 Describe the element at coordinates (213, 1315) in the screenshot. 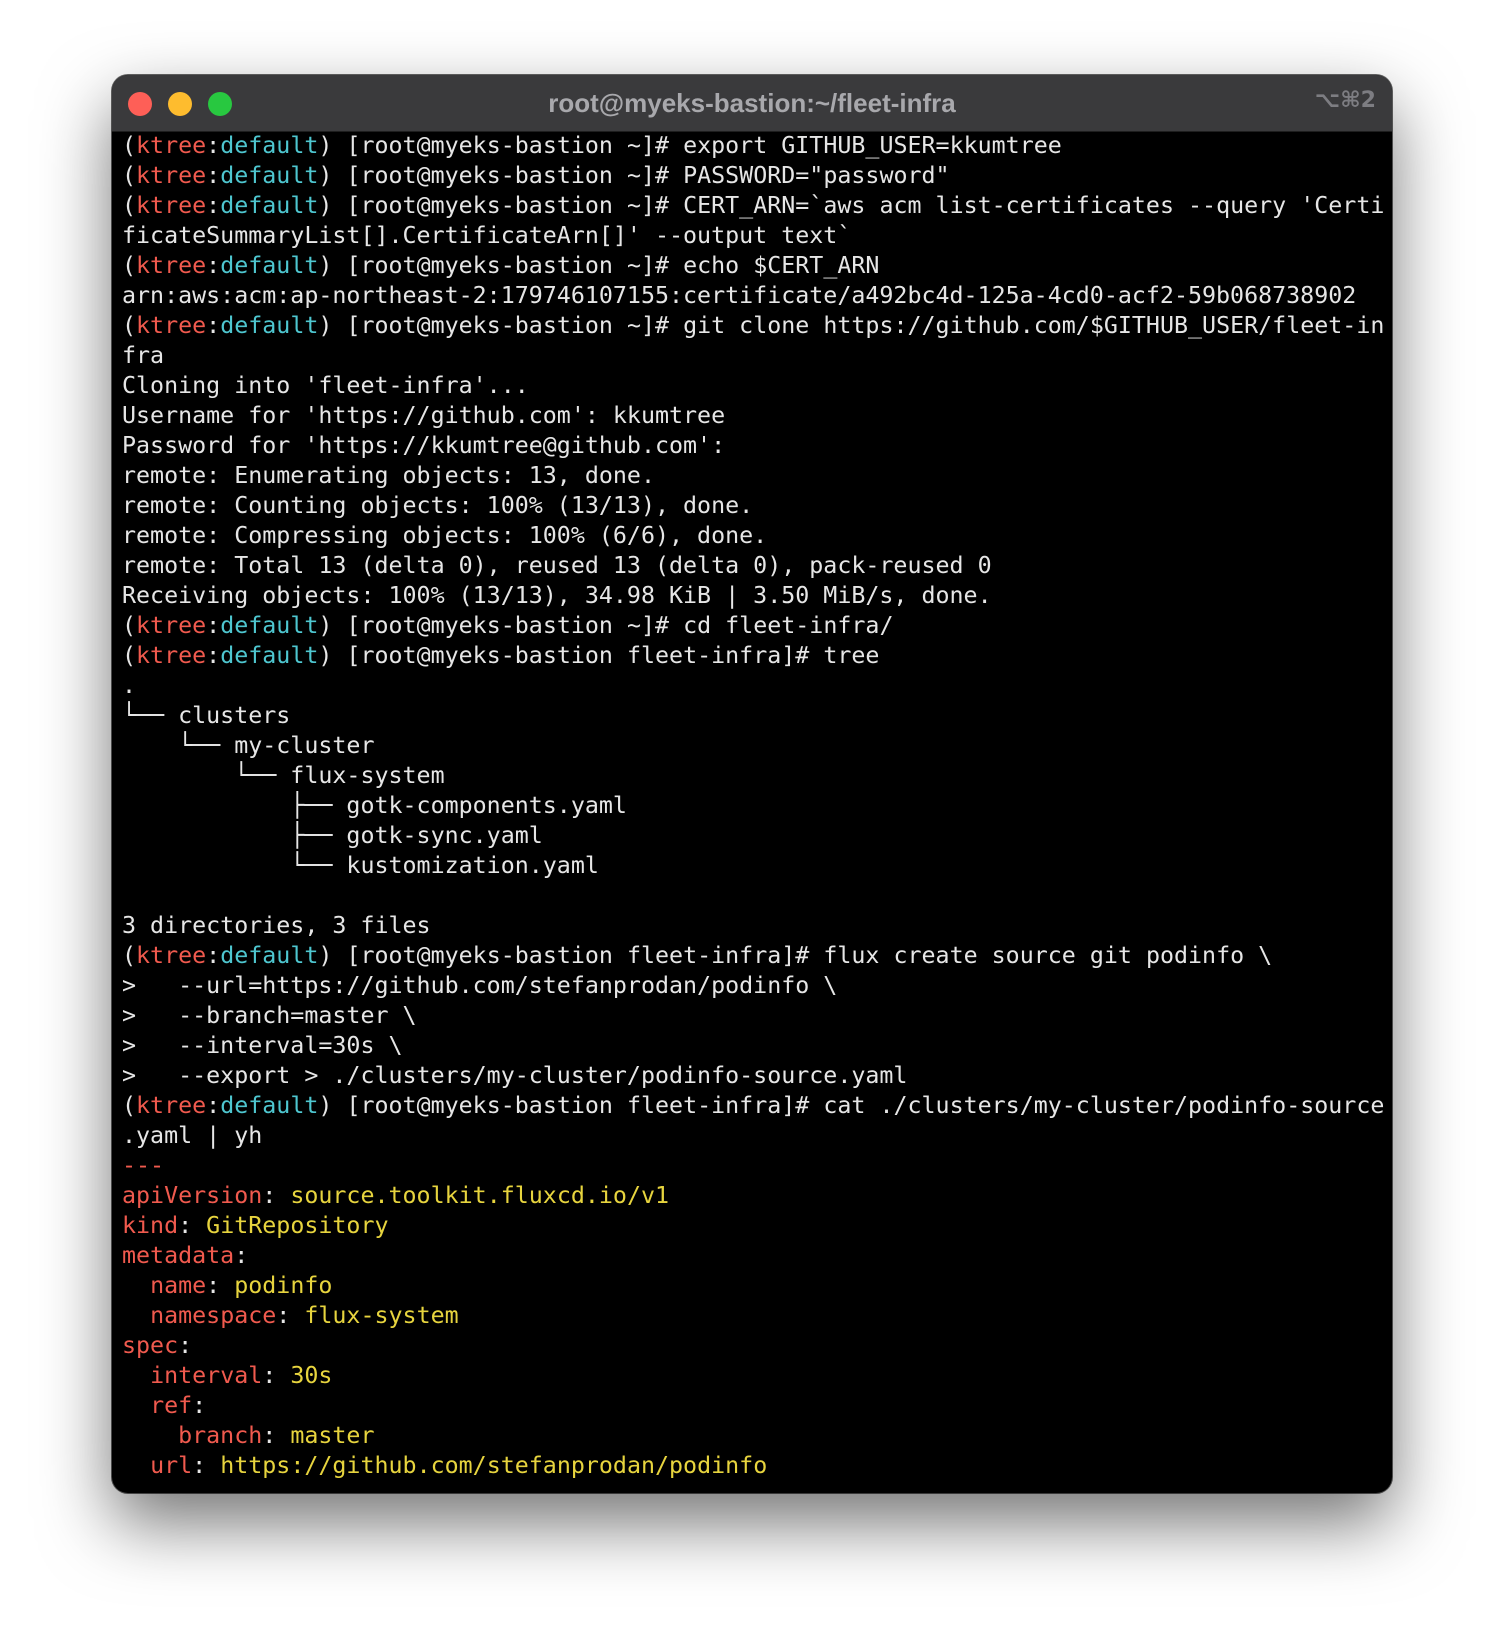

I see `yaml-key: namespace` at that location.